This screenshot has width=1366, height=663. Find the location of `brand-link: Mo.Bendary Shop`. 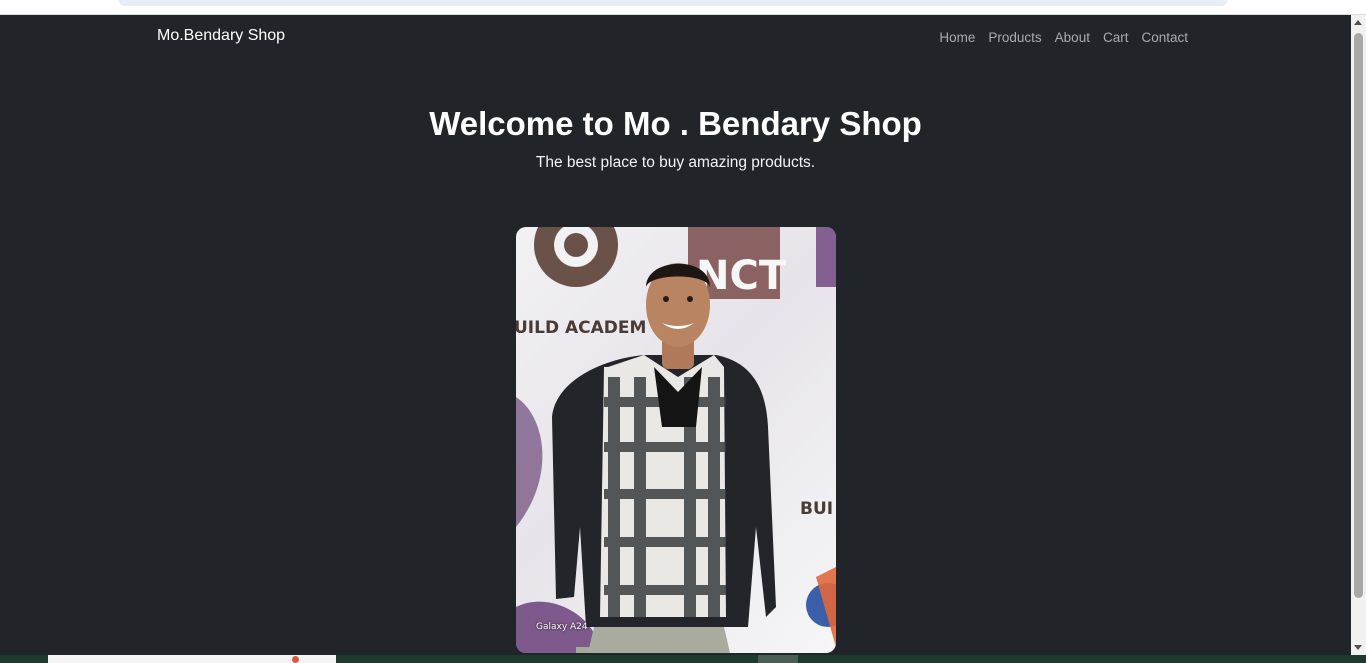

brand-link: Mo.Bendary Shop is located at coordinates (221, 36).